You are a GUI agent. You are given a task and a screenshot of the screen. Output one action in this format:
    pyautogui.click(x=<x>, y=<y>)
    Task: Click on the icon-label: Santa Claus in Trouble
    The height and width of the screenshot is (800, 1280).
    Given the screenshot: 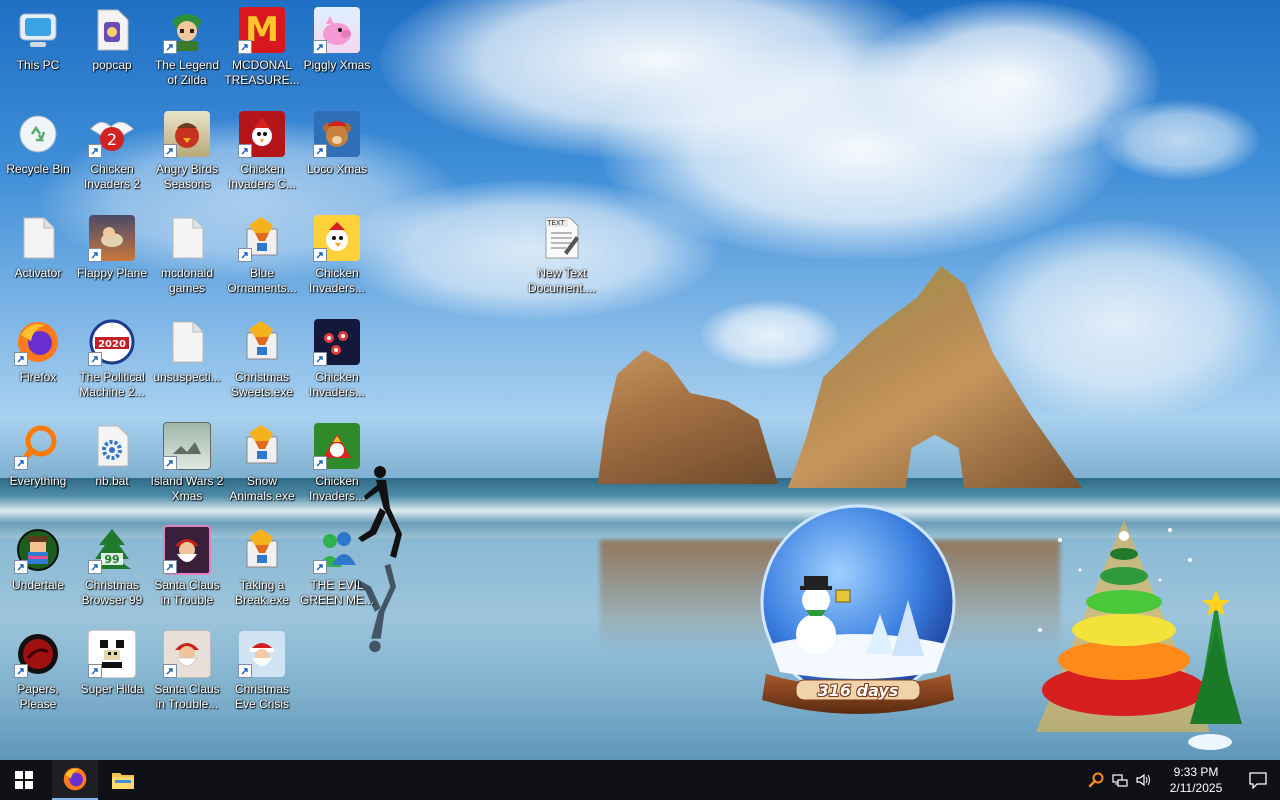 What is the action you would take?
    pyautogui.click(x=187, y=592)
    